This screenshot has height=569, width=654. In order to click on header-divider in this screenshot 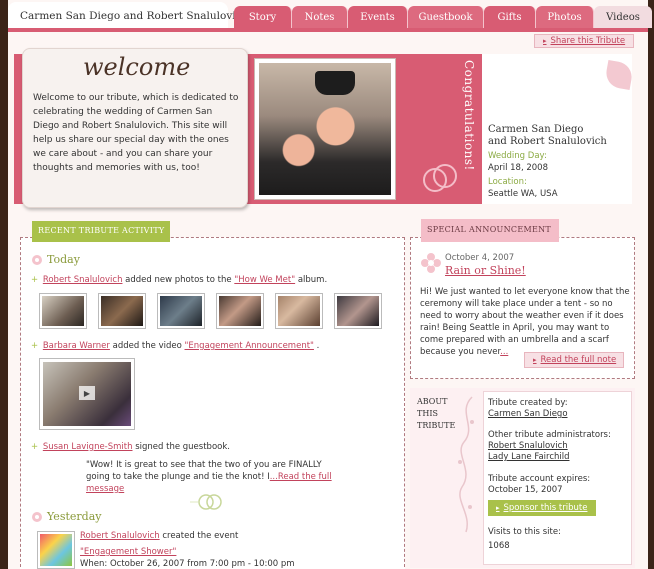, I will do `click(328, 30)`.